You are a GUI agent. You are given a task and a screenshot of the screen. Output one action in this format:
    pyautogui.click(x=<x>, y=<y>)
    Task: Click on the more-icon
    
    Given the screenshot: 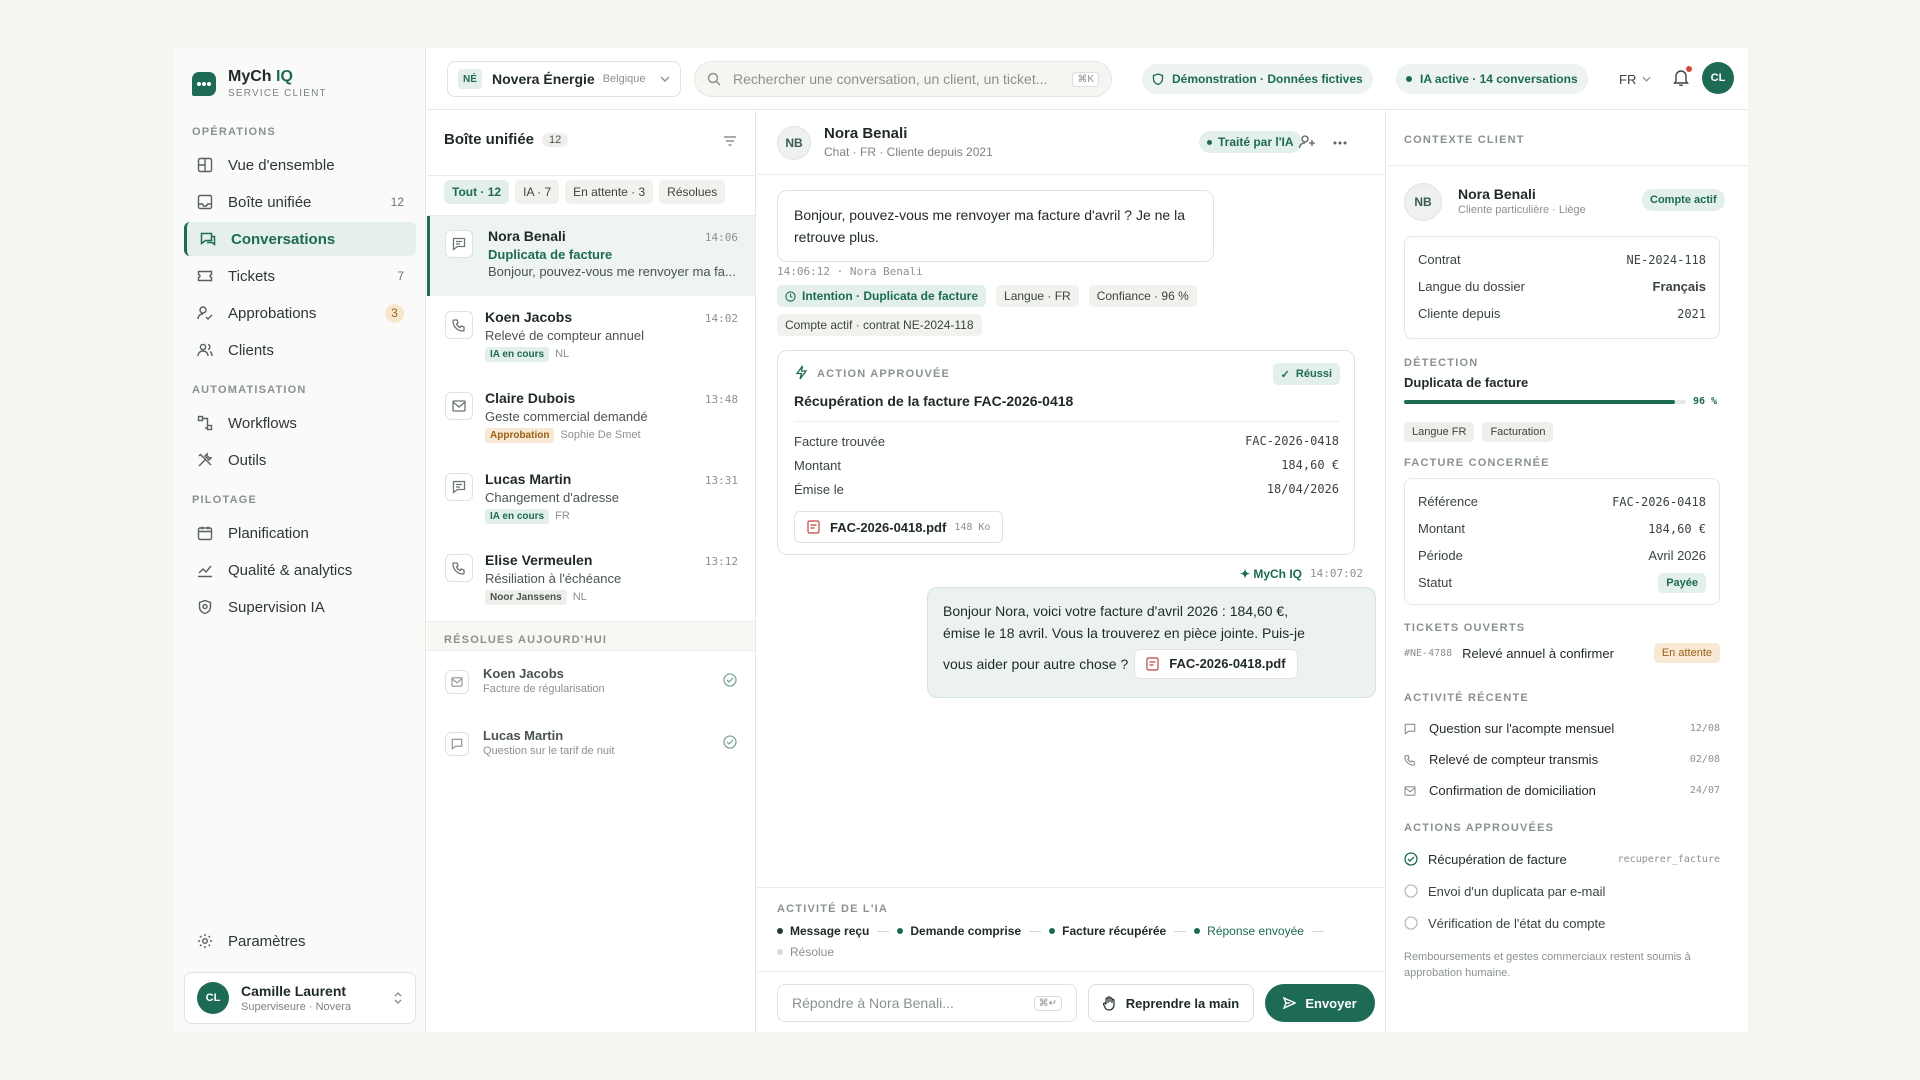 What is the action you would take?
    pyautogui.click(x=1340, y=143)
    